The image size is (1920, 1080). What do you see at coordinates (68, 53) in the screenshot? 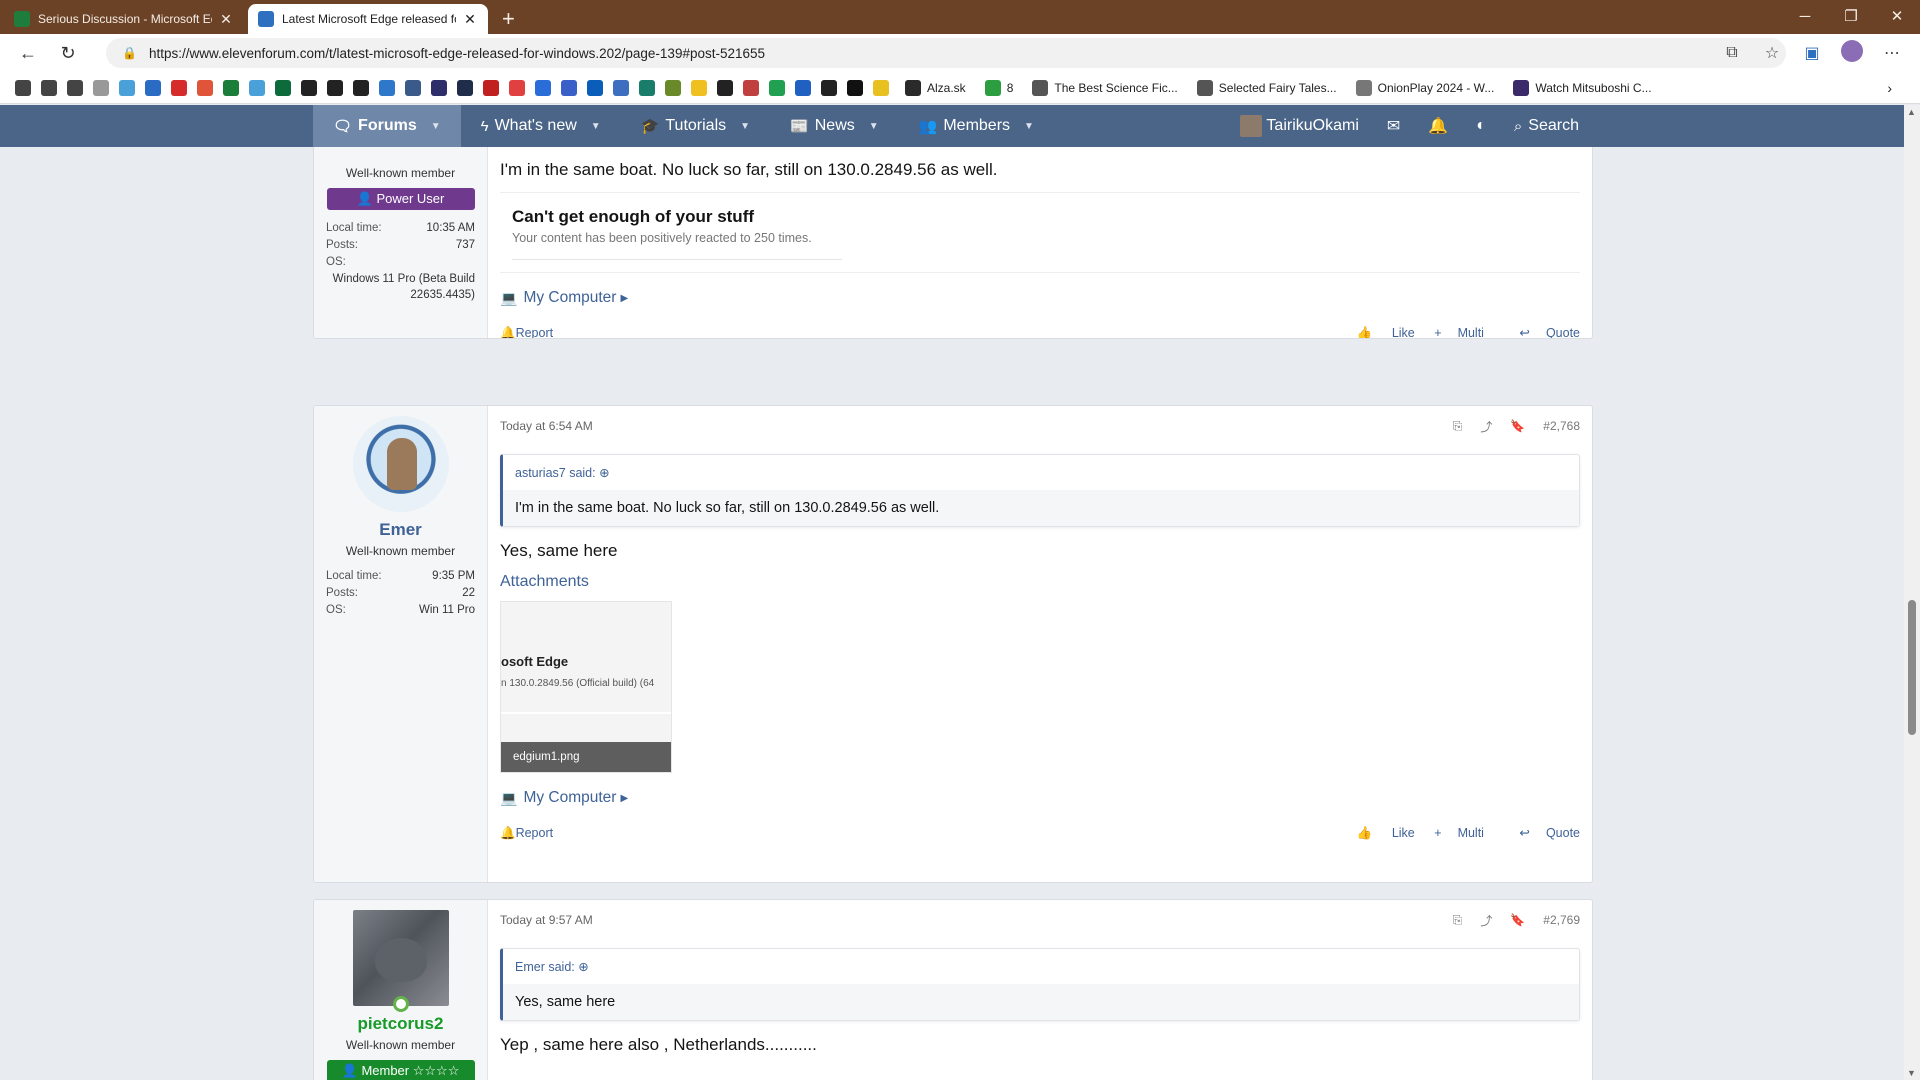
I see `refresh-icon: ↻` at bounding box center [68, 53].